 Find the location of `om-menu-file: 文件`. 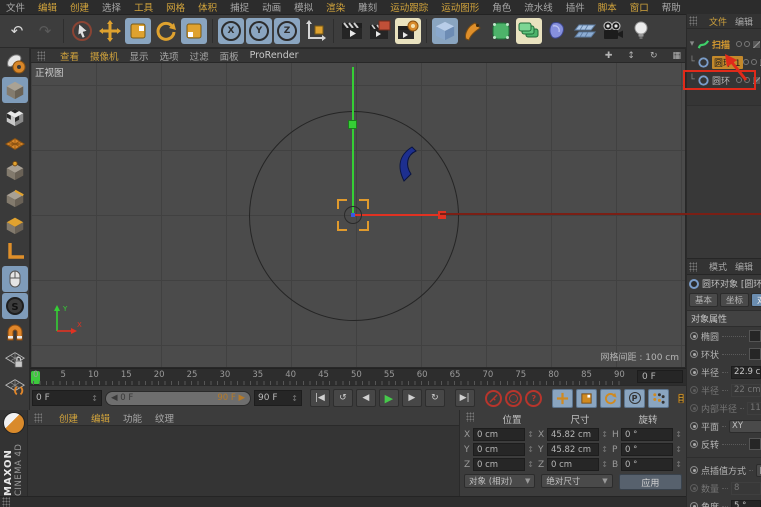

om-menu-file: 文件 is located at coordinates (718, 21).